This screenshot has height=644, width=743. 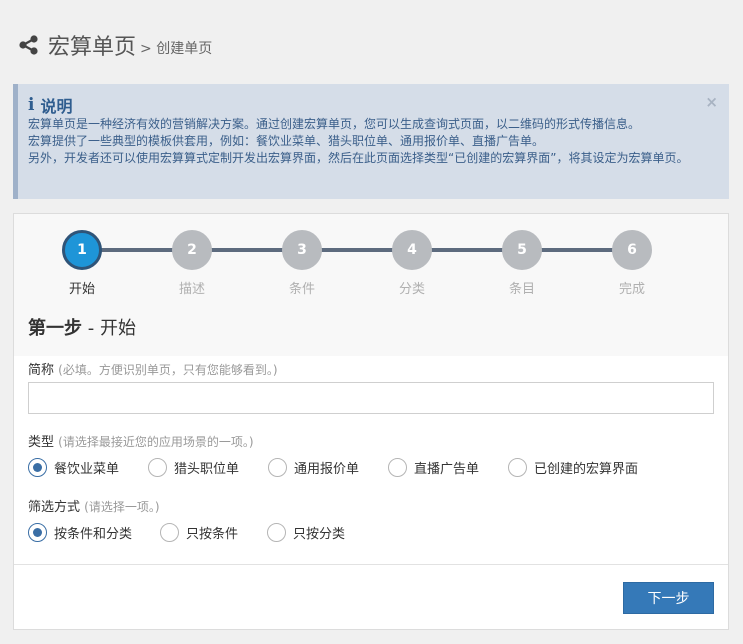 I want to click on steps-progress-line, so click(x=359, y=250).